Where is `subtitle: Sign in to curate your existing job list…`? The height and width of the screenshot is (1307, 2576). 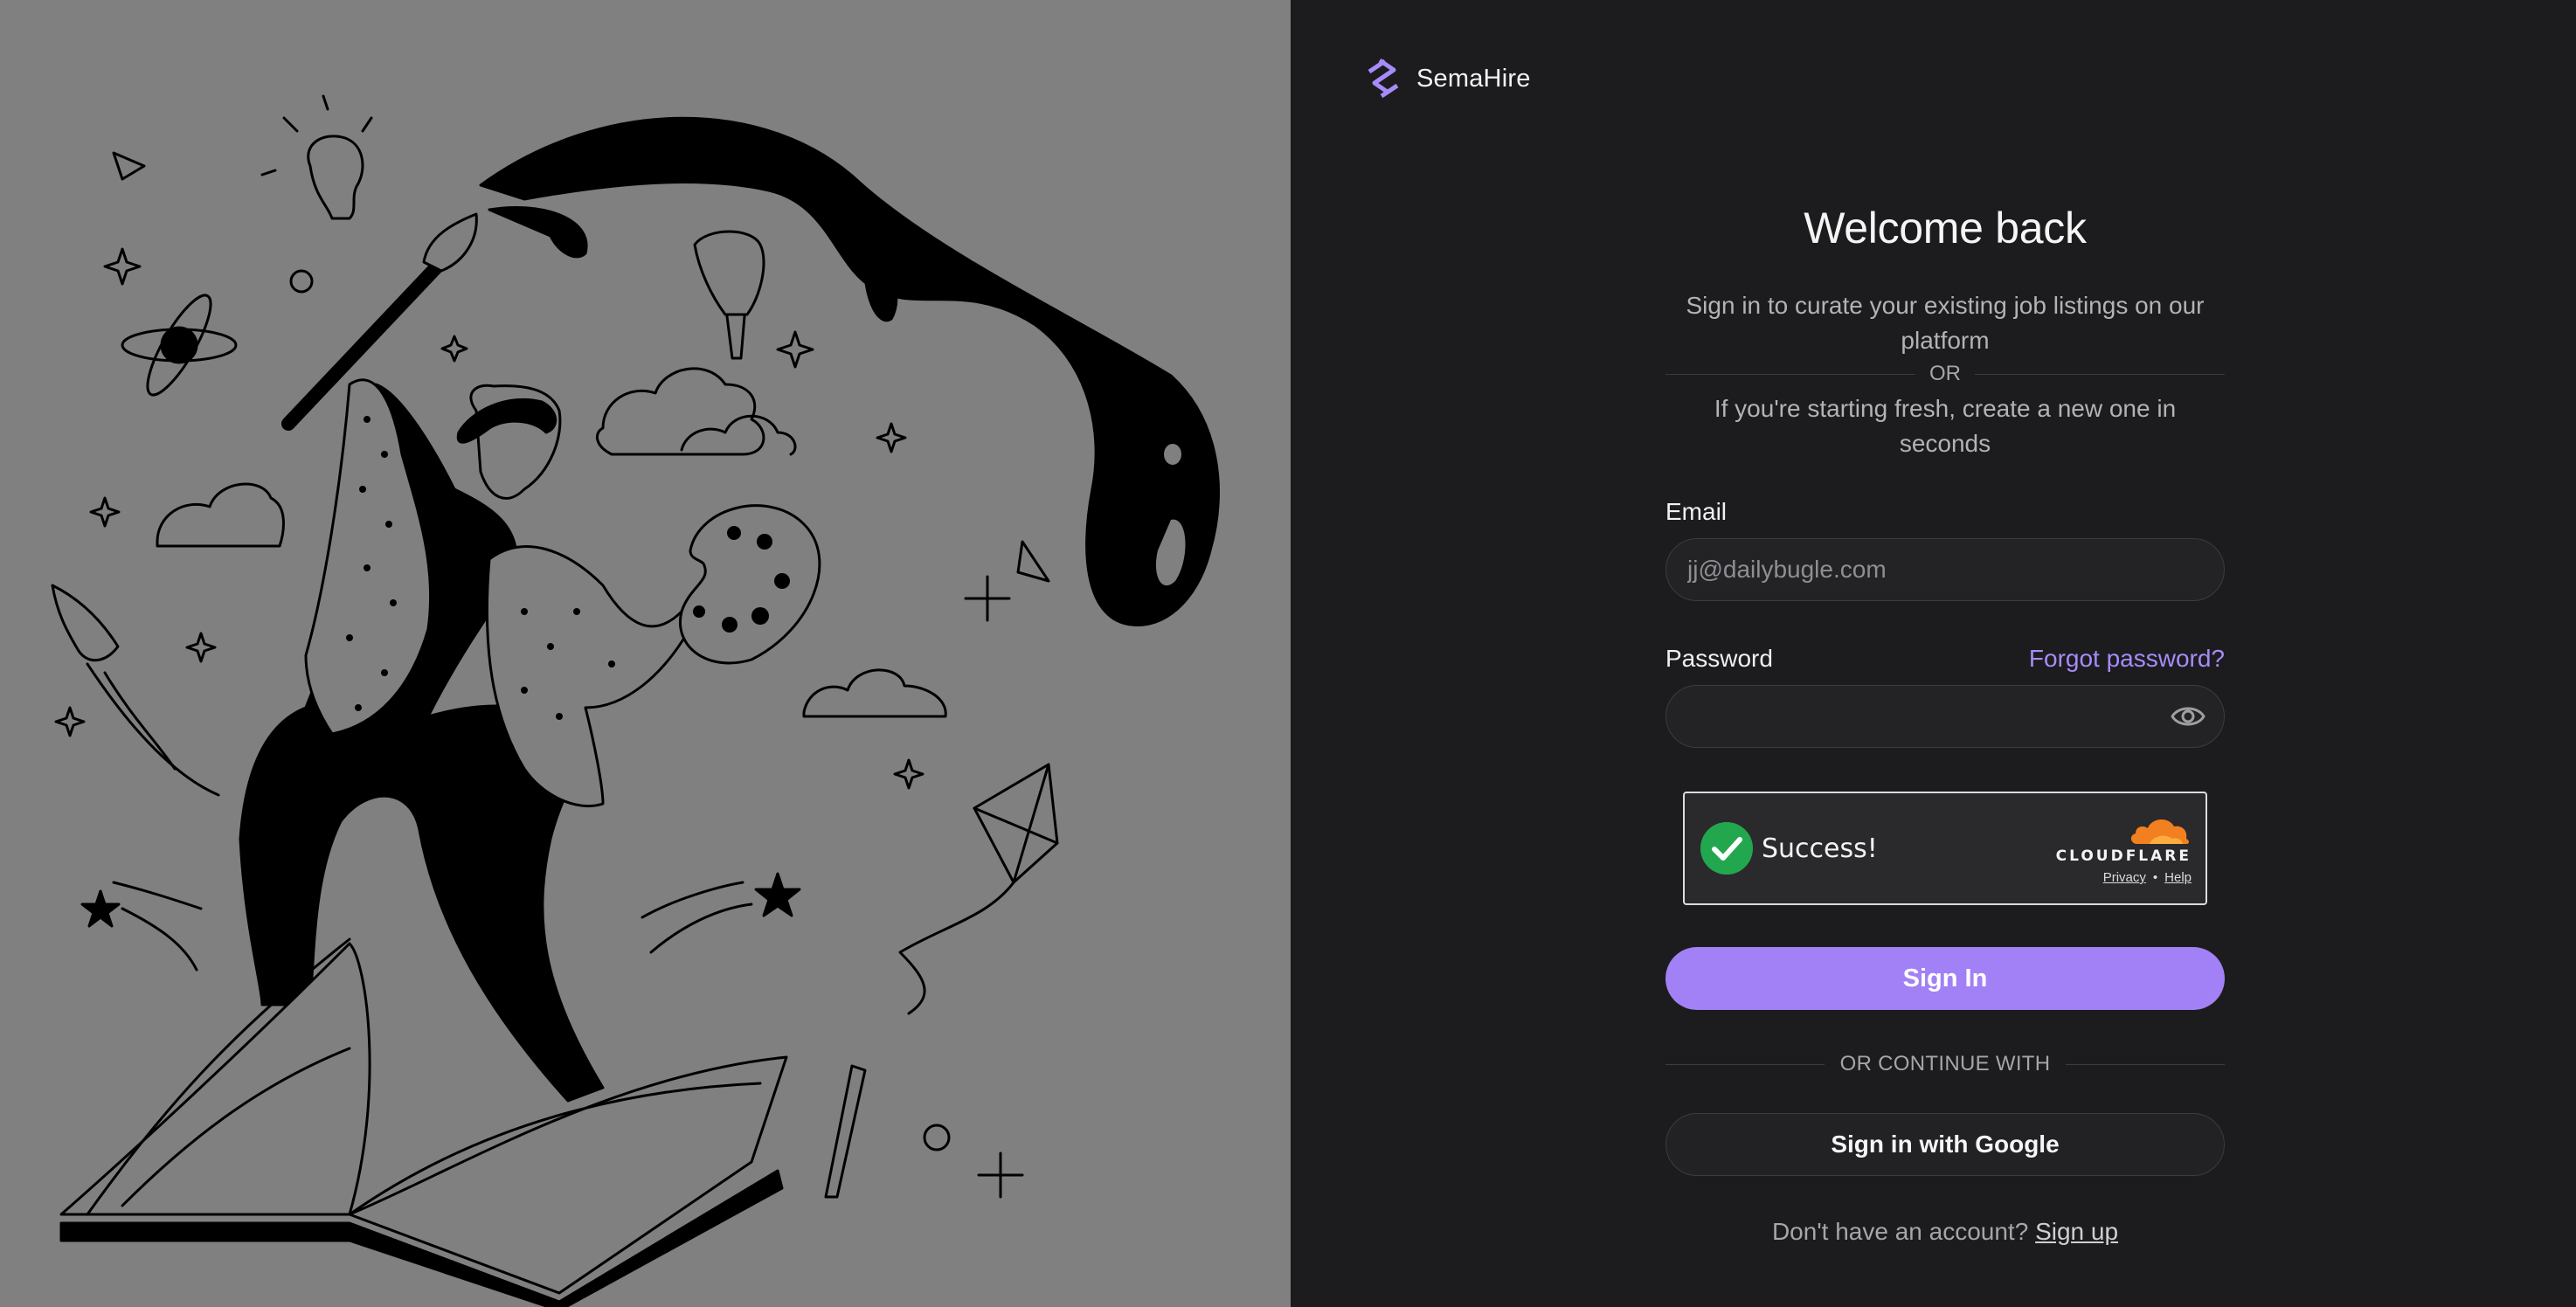
subtitle: Sign in to curate your existing job list… is located at coordinates (1945, 323).